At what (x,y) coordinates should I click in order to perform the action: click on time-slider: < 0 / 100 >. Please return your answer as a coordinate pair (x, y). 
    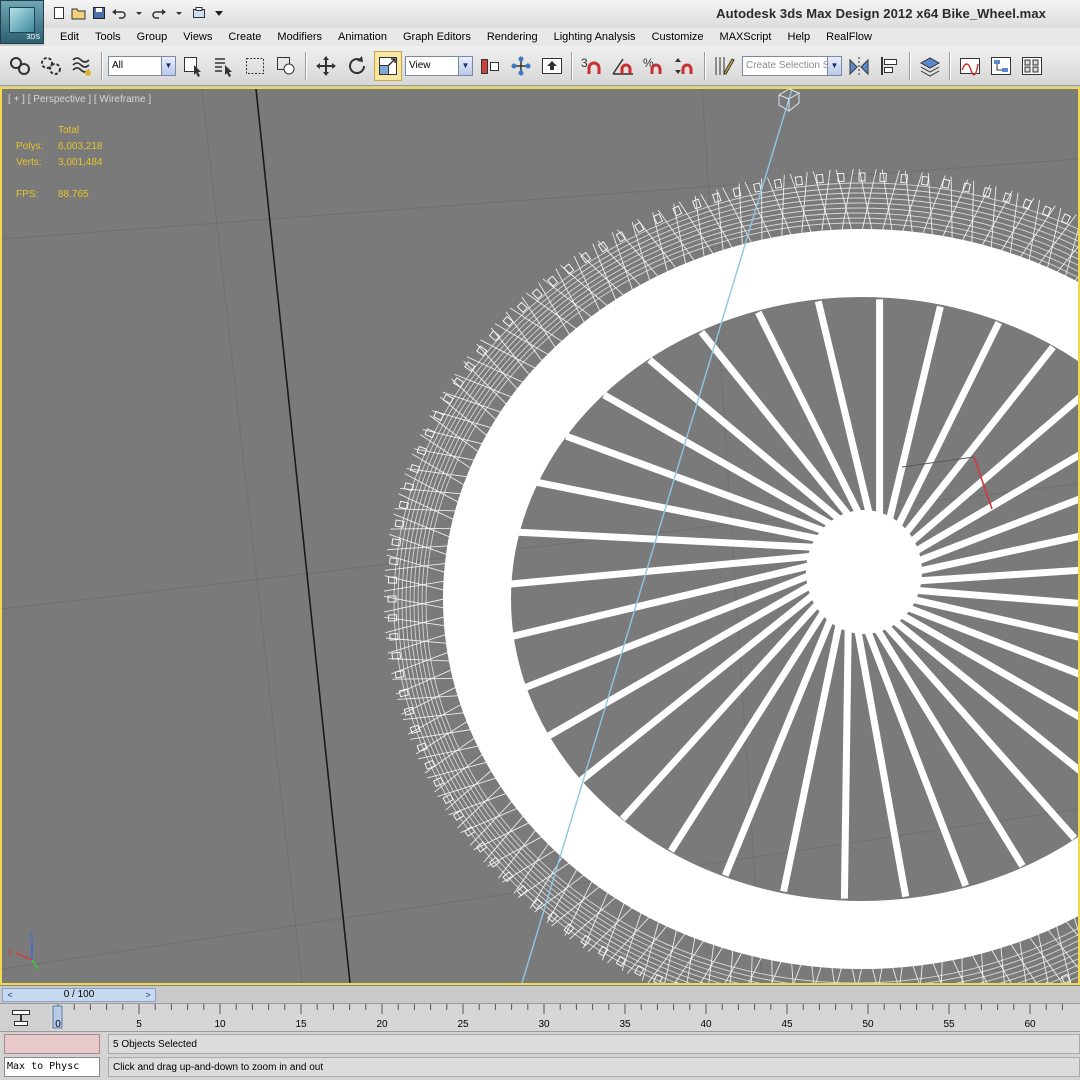
    Looking at the image, I should click on (79, 995).